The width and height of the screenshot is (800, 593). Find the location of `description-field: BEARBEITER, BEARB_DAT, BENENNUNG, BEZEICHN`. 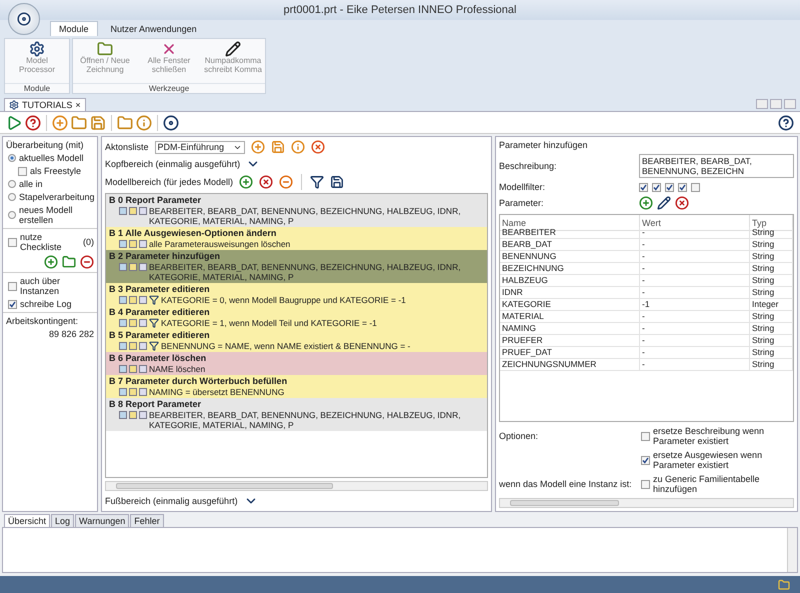

description-field: BEARBEITER, BEARB_DAT, BENENNUNG, BEZEICHN is located at coordinates (716, 166).